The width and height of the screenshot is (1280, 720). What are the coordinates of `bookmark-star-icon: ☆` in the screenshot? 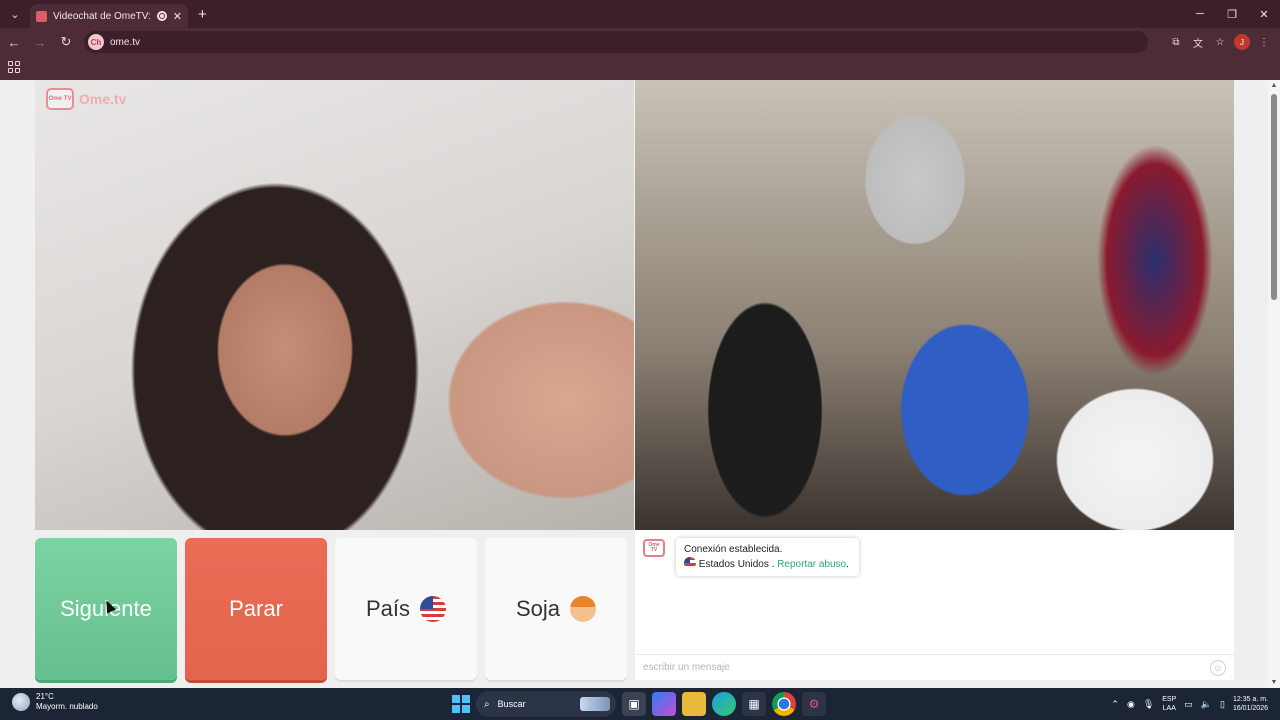 It's located at (1220, 42).